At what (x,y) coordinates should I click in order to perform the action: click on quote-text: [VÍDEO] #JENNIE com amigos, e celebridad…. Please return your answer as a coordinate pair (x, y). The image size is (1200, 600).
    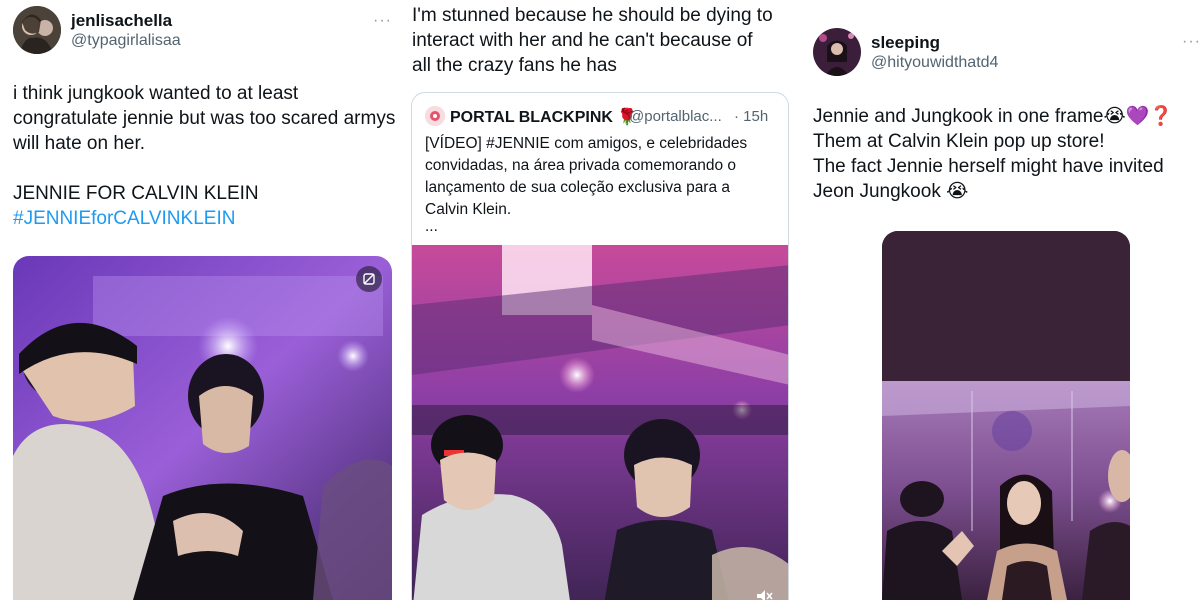
    Looking at the image, I should click on (605, 184).